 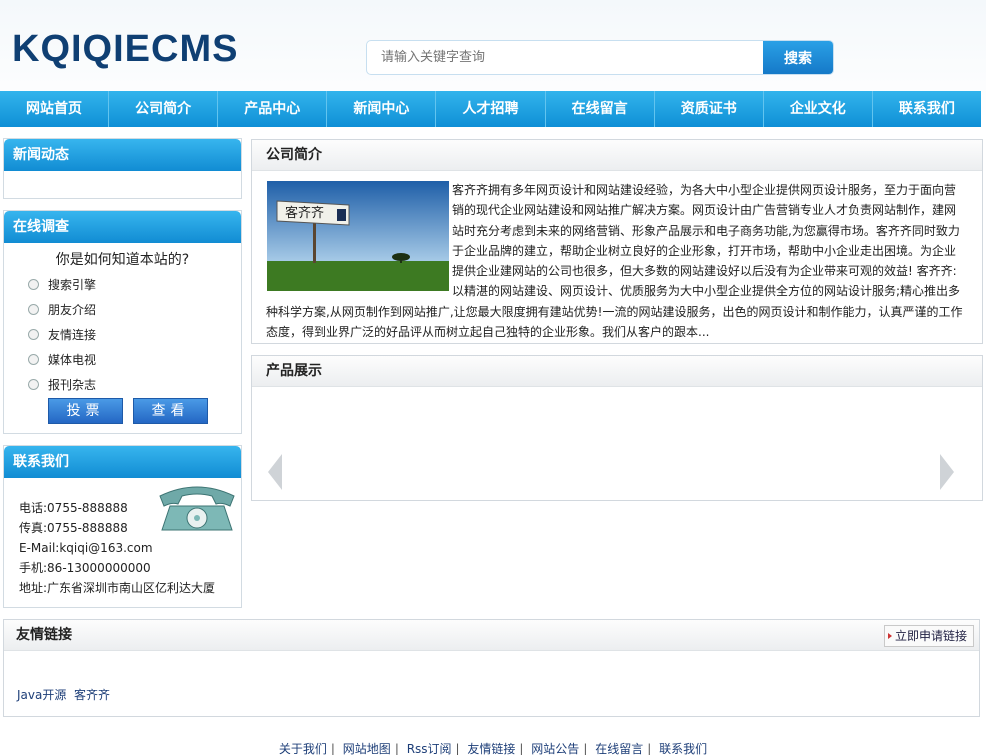 What do you see at coordinates (555, 748) in the screenshot?
I see `footer-link-announcements: 网站公告` at bounding box center [555, 748].